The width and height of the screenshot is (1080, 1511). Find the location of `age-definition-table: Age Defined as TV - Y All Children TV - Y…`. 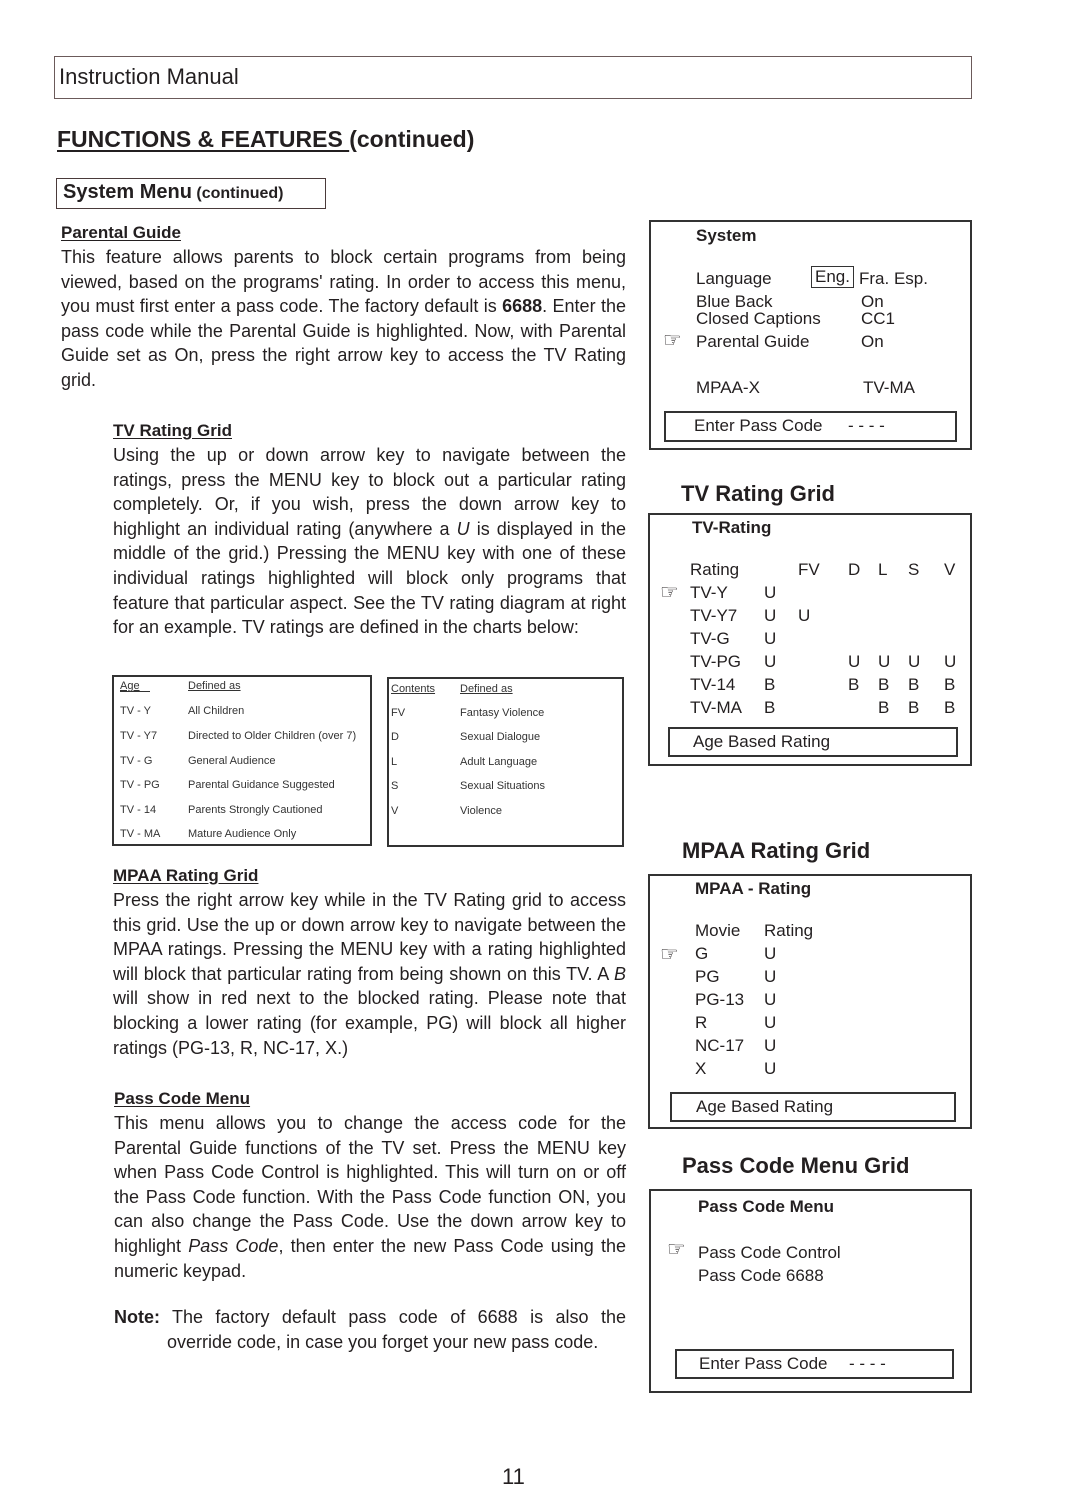

age-definition-table: Age Defined as TV - Y All Children TV - Y… is located at coordinates (242, 760).